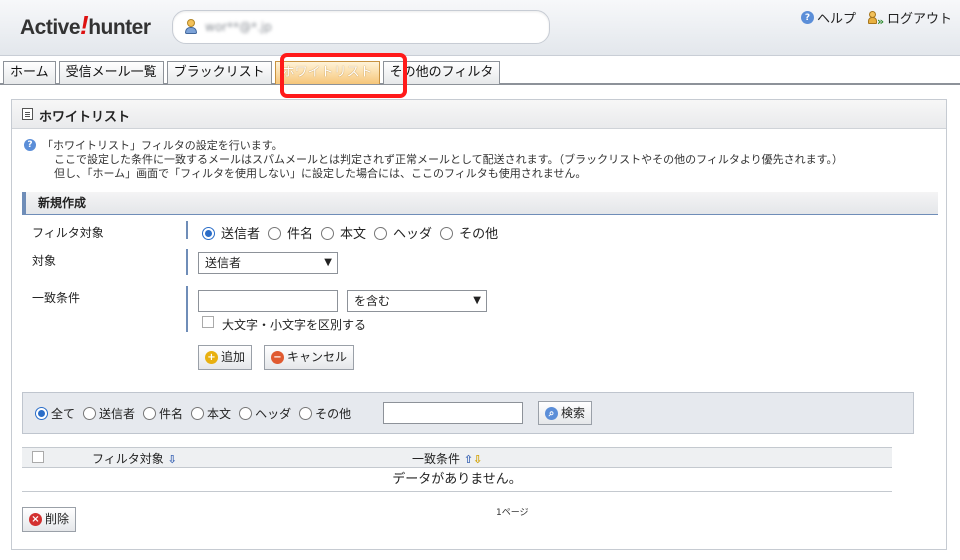 The image size is (960, 560). Describe the element at coordinates (162, 145) in the screenshot. I see `desc-line-1: 「ホワイトリスト」フィルタの設定を行います。` at that location.